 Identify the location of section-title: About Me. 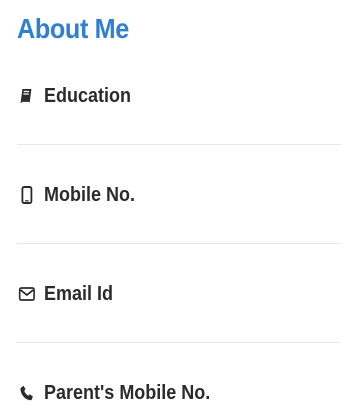
(73, 28).